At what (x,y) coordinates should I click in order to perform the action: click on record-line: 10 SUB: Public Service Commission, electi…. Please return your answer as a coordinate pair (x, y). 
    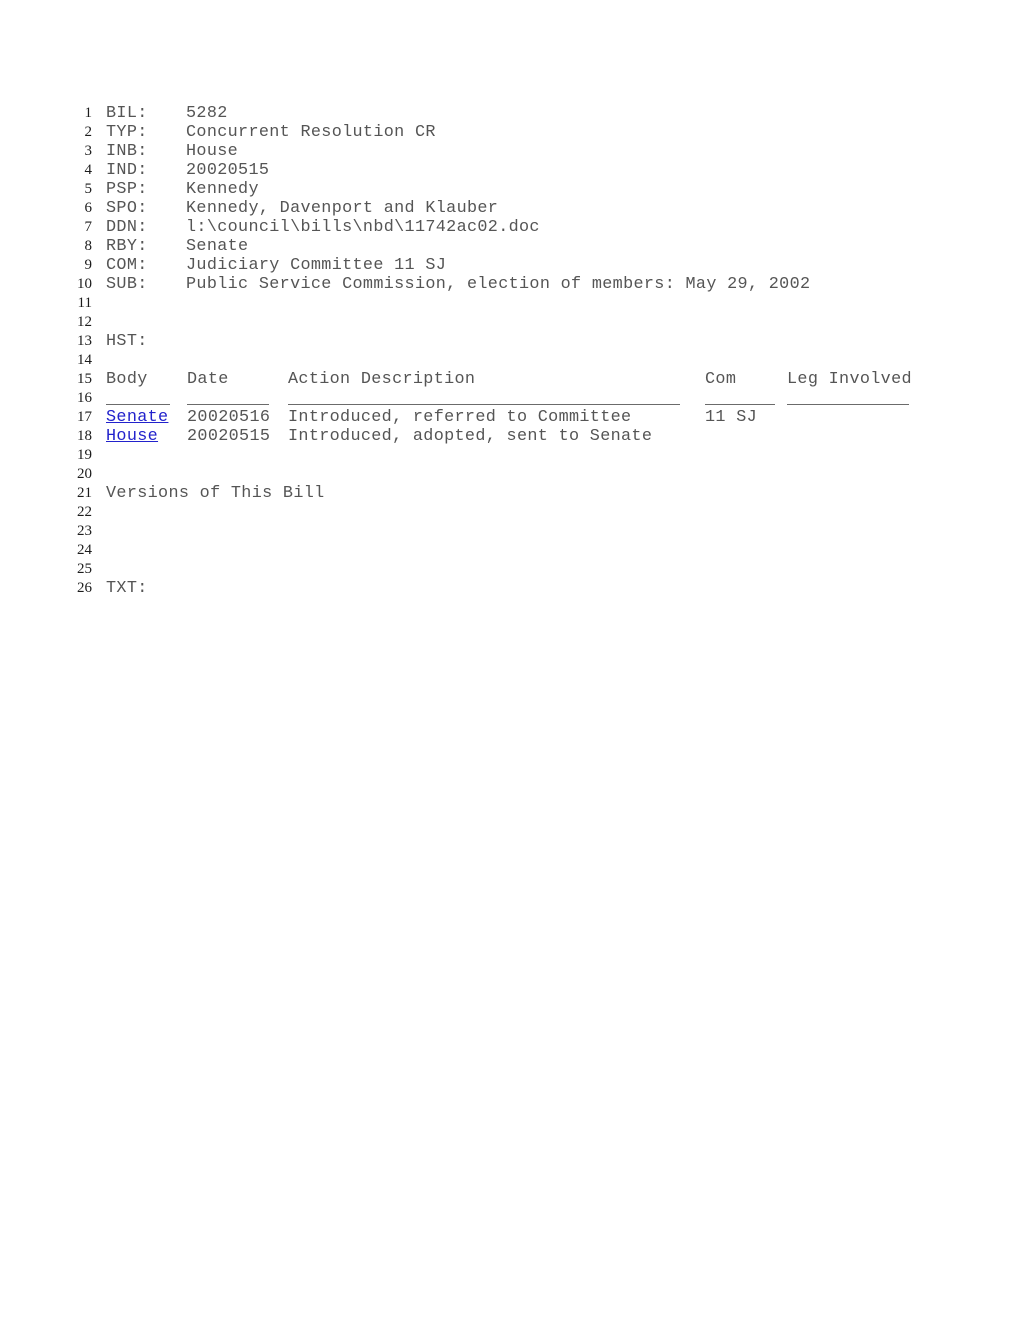
    Looking at the image, I should click on (510, 284).